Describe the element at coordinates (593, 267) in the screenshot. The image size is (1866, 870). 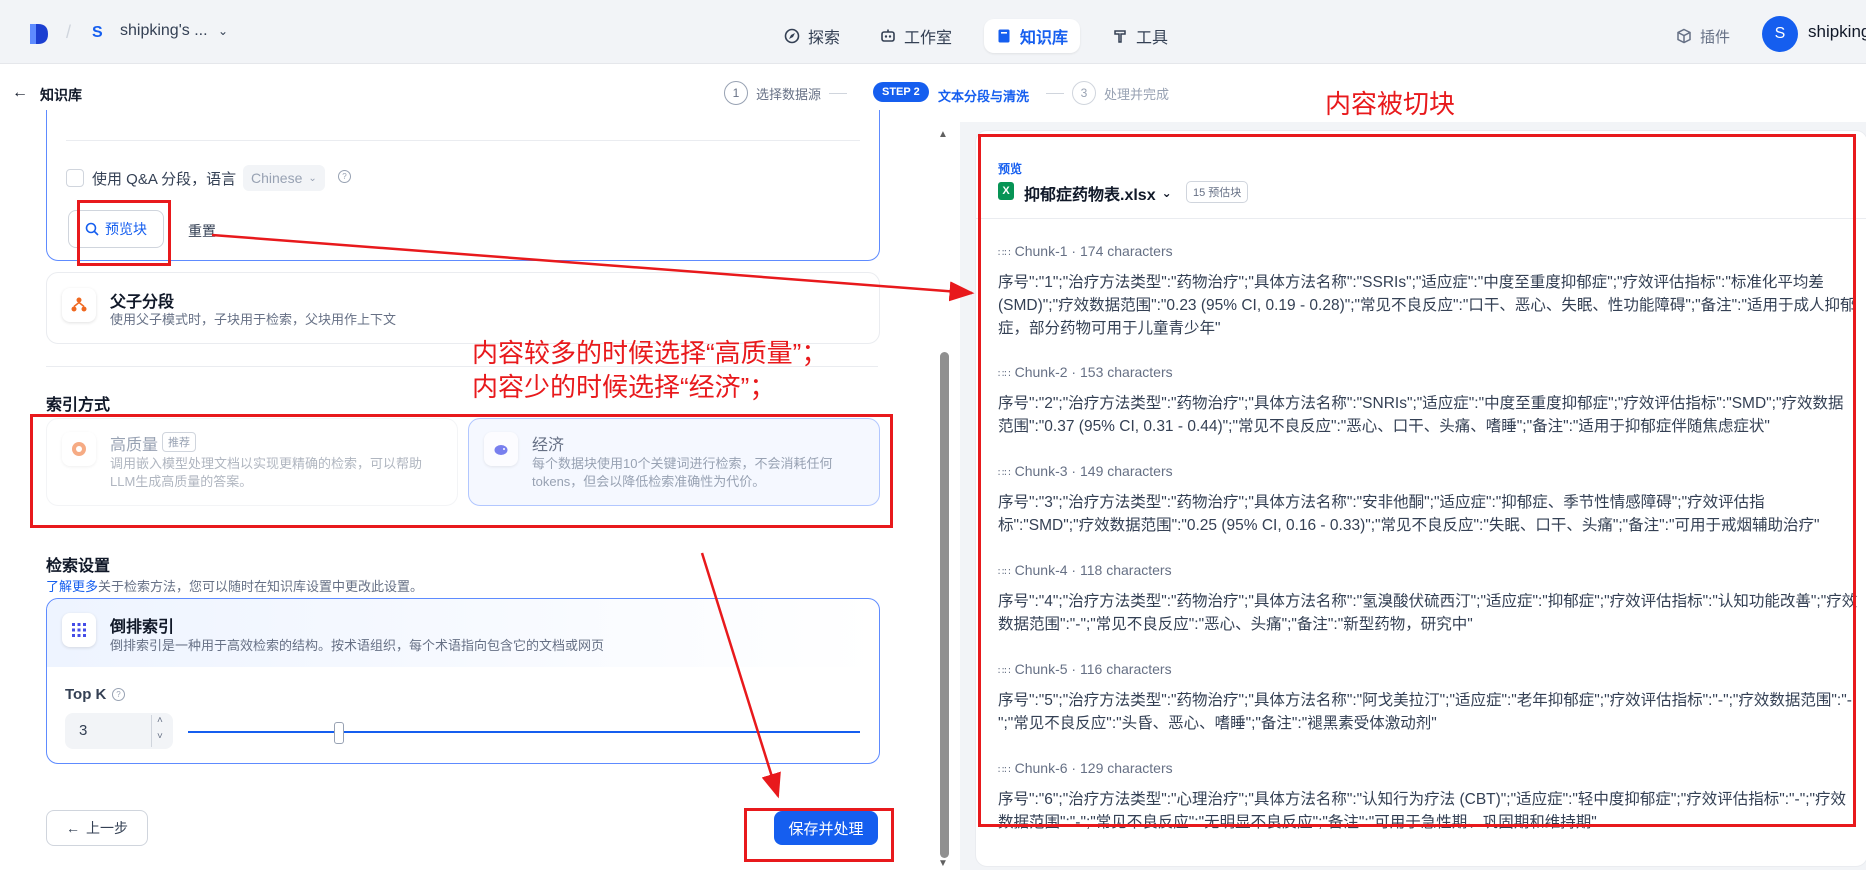
I see `arrow-preview-to-chunks` at that location.